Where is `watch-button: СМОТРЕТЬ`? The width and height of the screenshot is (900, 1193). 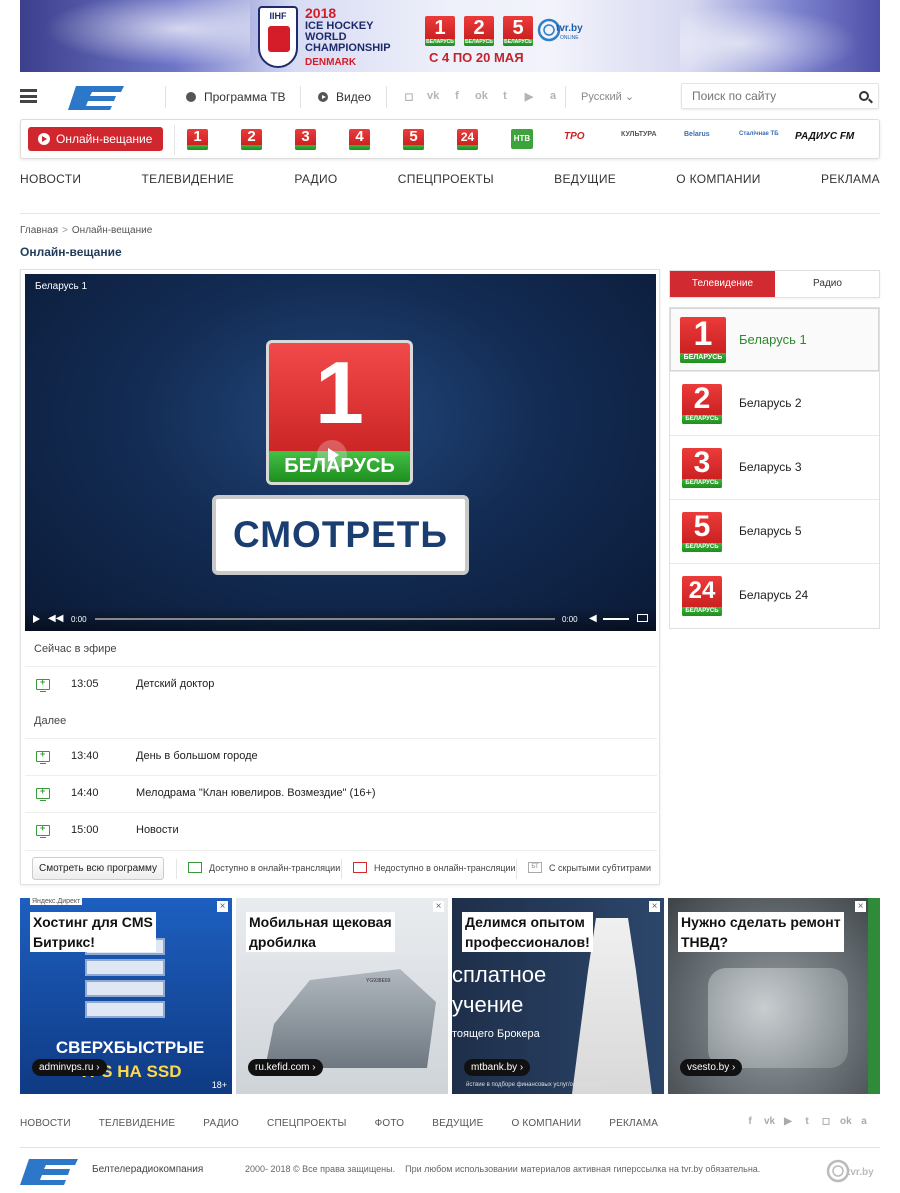
watch-button: СМОТРЕТЬ is located at coordinates (340, 535).